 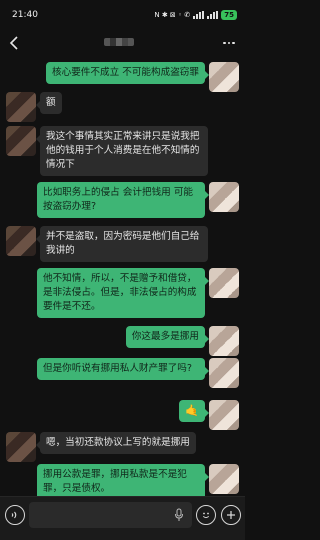 I want to click on message-bubble: 挪用公款是罪，挪用私款是不是犯罪，只是债权。, so click(x=123, y=480).